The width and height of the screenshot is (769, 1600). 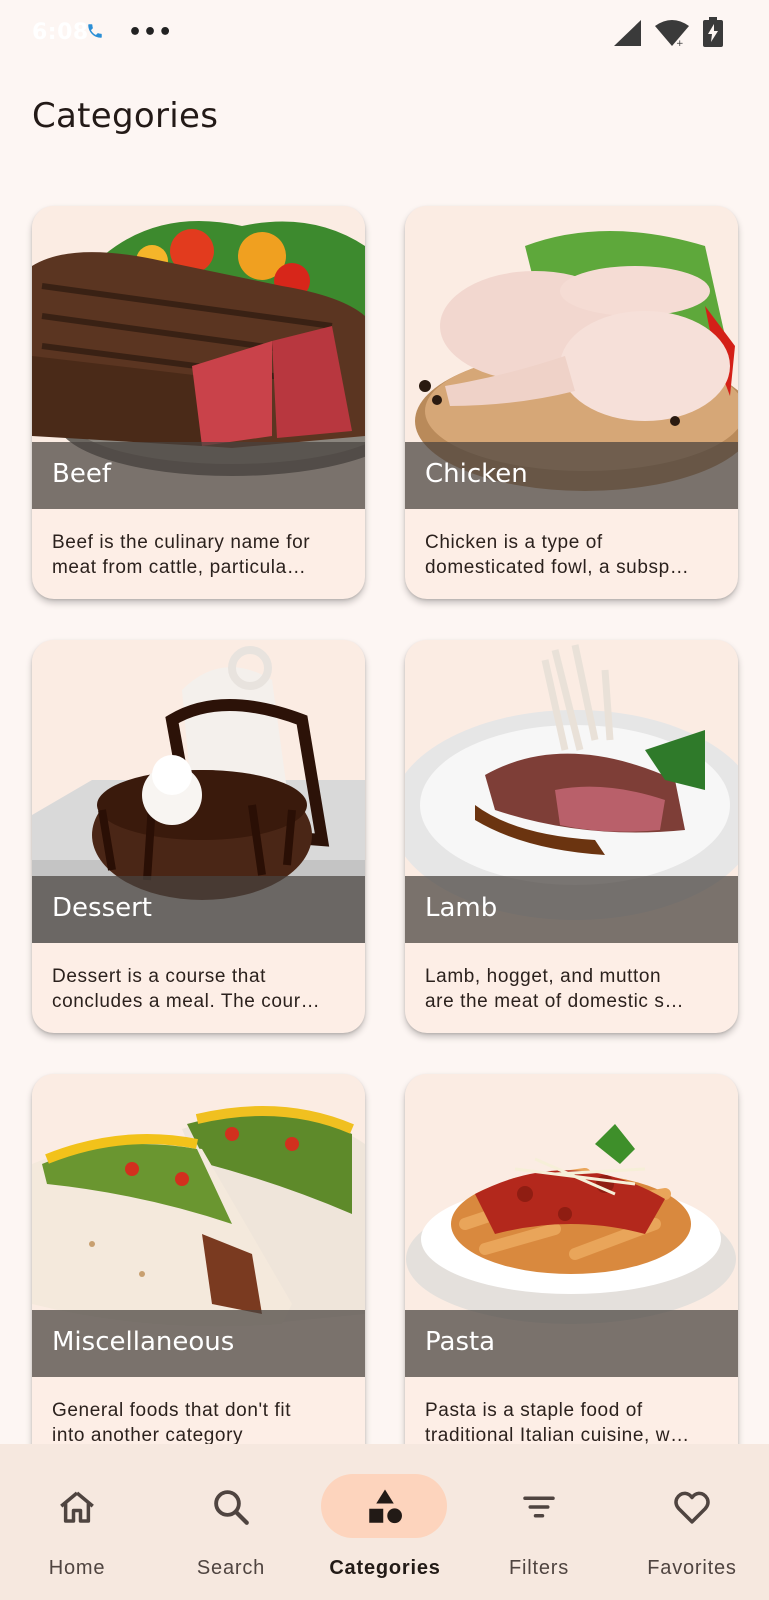 I want to click on bottom-navigation: Home Search Categories Filters Favorites, so click(x=384, y=1522).